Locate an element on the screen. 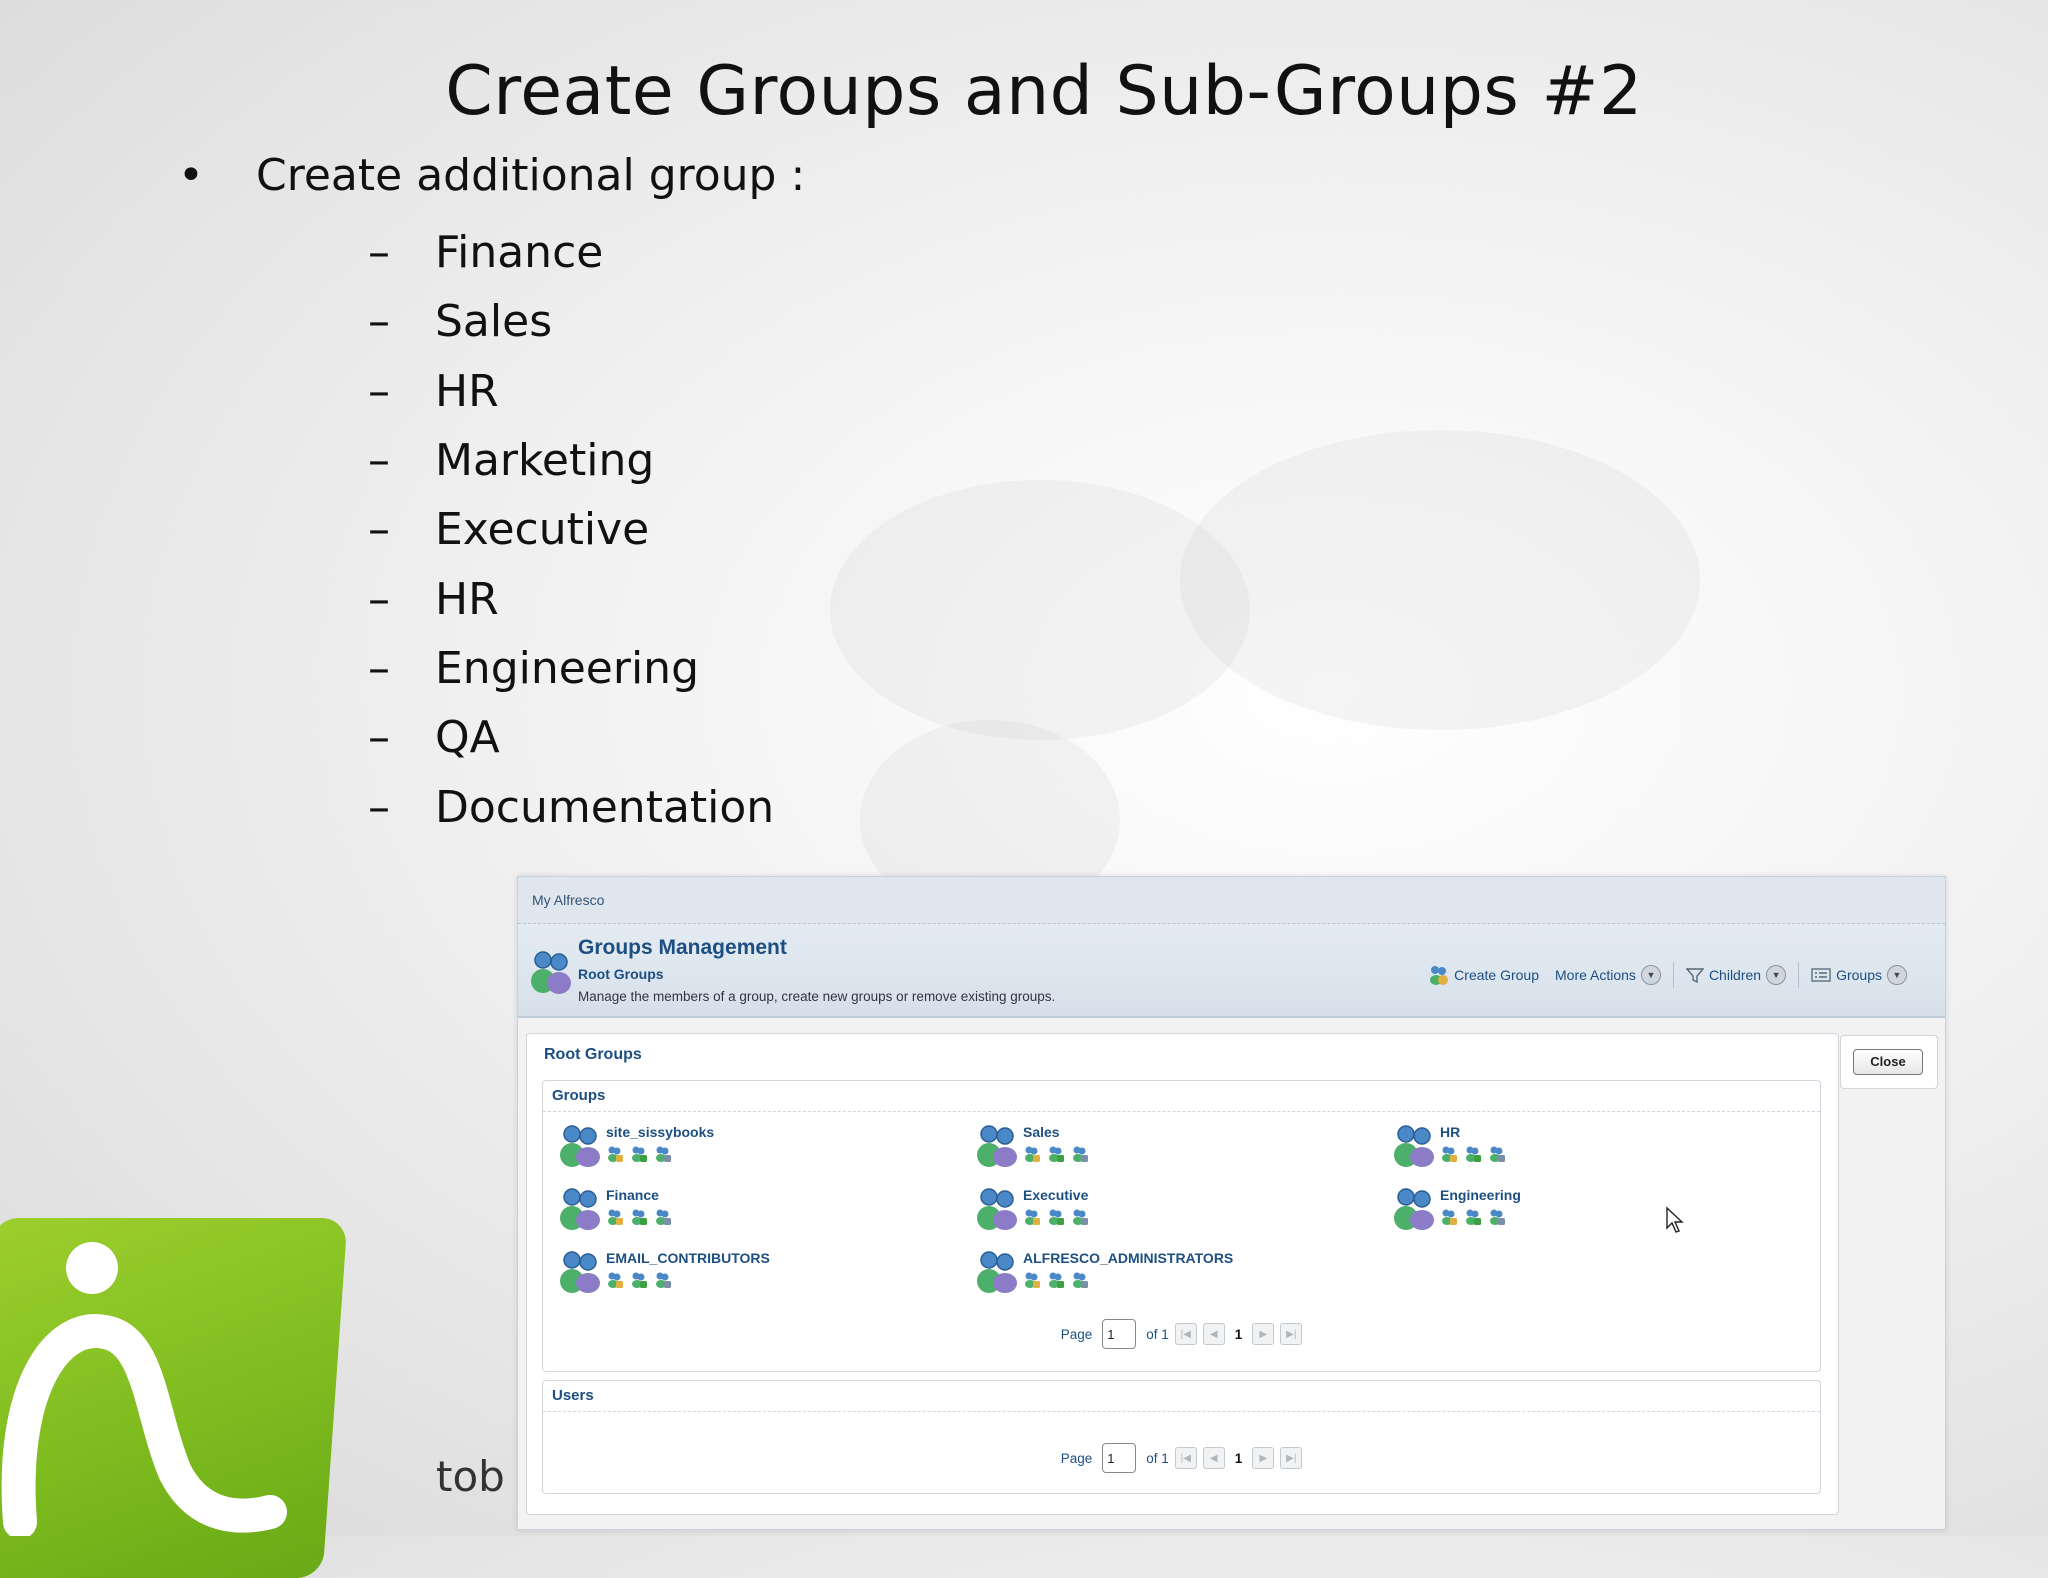 This screenshot has height=1578, width=2048. group-name-link: HR is located at coordinates (1473, 1132).